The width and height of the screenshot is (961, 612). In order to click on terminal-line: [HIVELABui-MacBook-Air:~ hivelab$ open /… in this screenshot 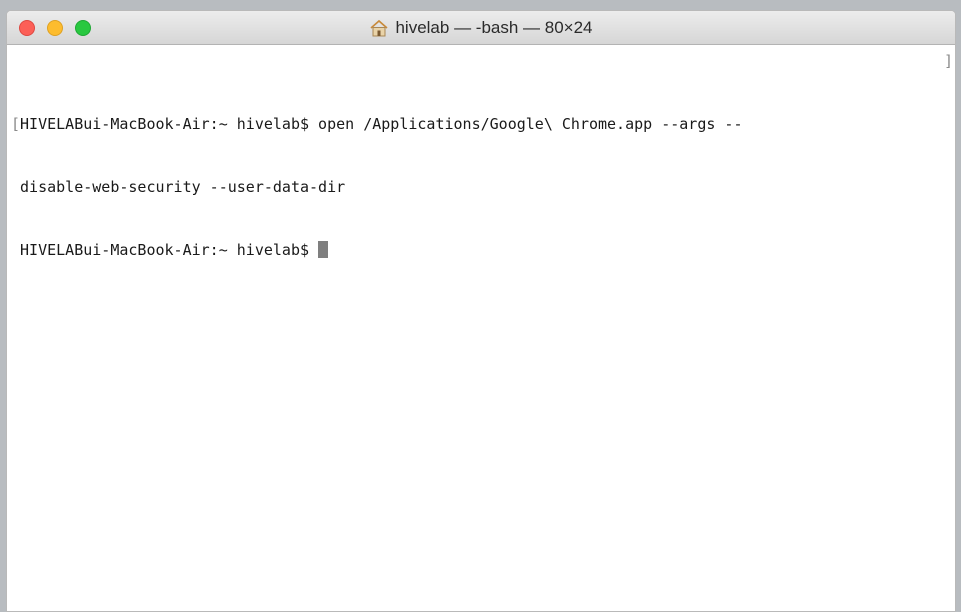, I will do `click(483, 124)`.